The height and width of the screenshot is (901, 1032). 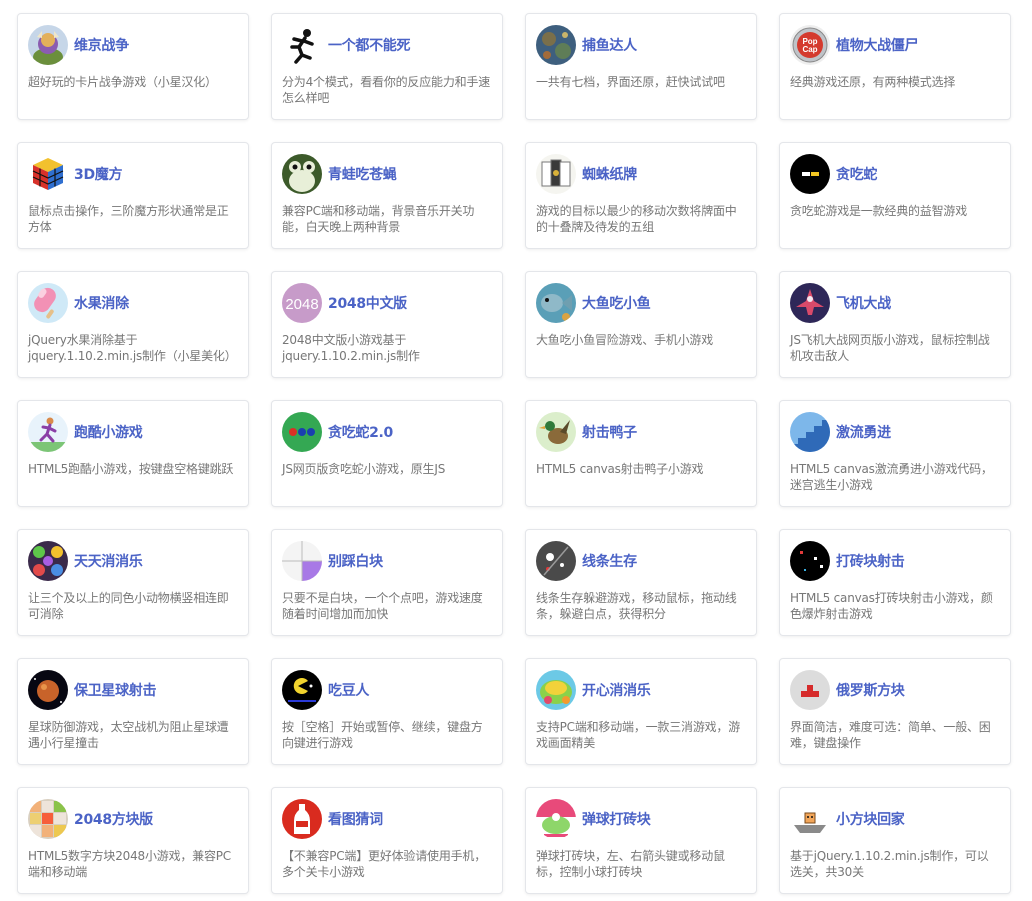 I want to click on game-description: 基于jQuery.1.10.2.min.js制作，可以选关，共30关, so click(x=889, y=864).